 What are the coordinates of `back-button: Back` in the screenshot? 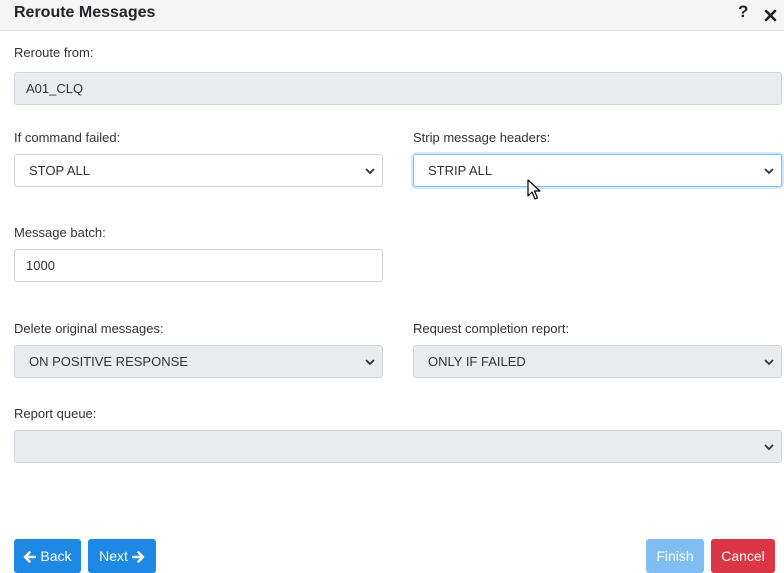 It's located at (47, 556).